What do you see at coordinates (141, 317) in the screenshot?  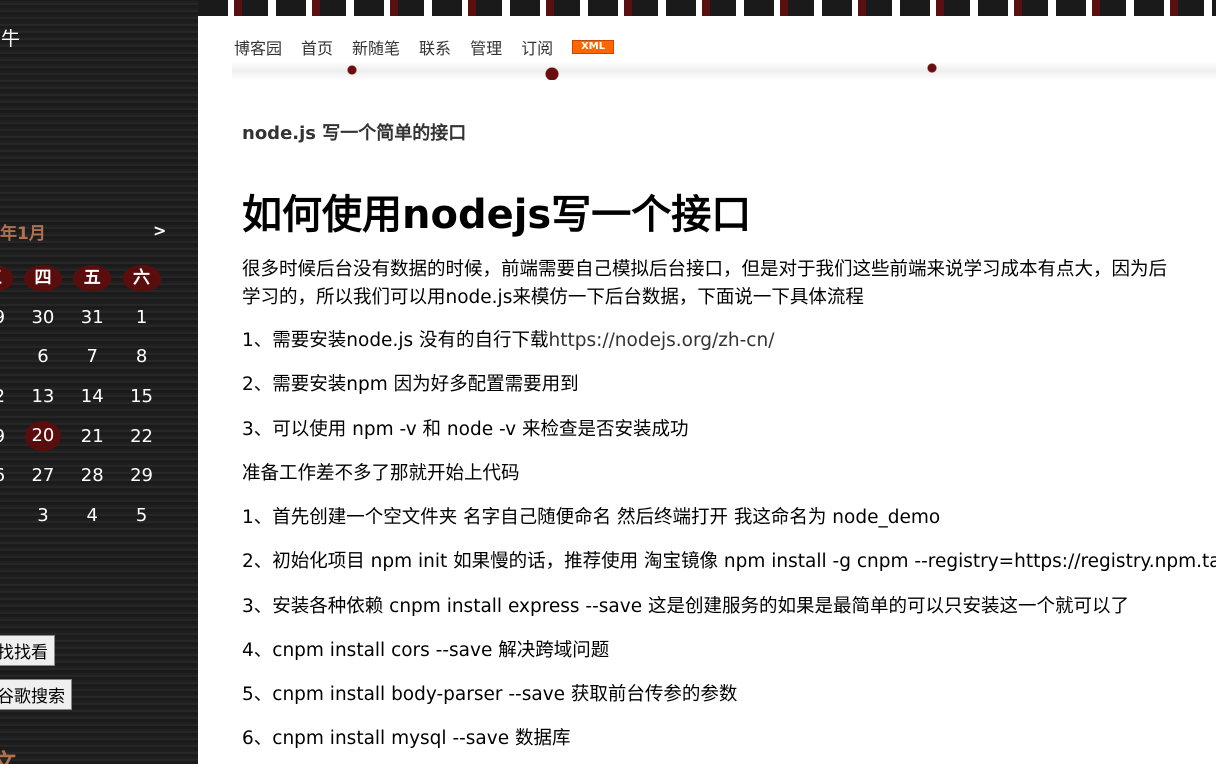 I see `calendar-day: 1` at bounding box center [141, 317].